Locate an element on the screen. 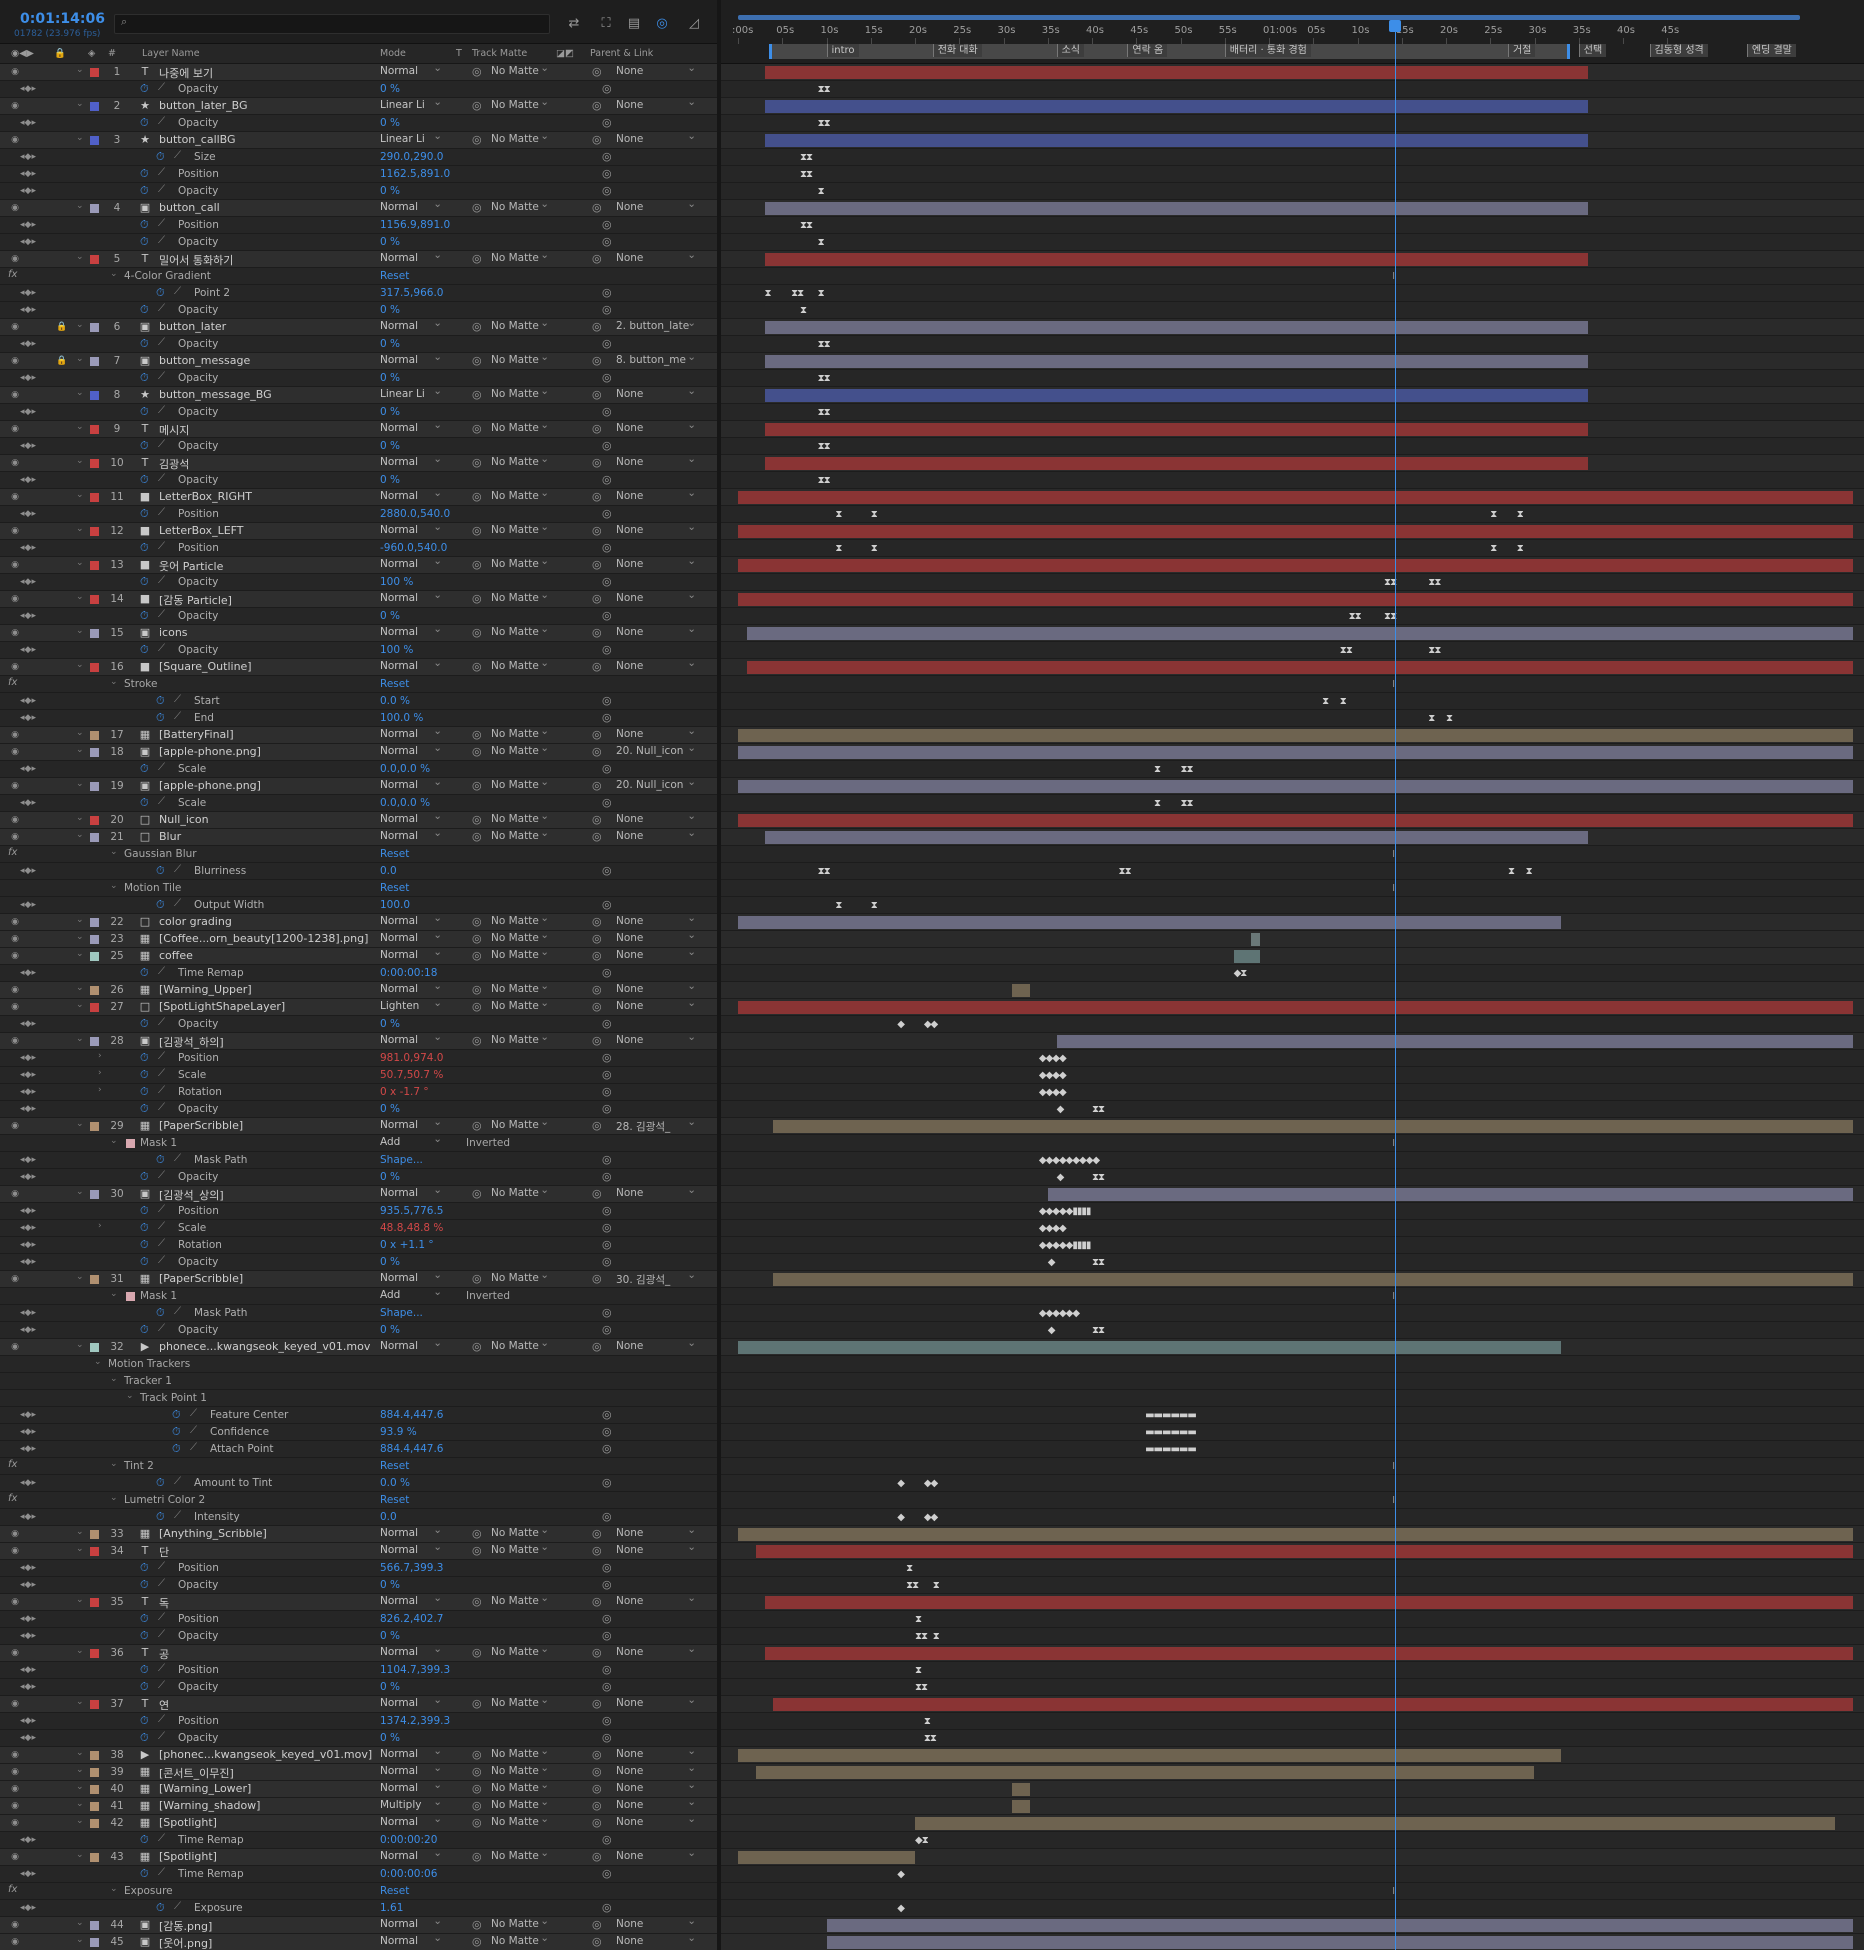  layer-row: ◉ ⌄ 35 T독 Normal ◎ No Matte ◎ None is located at coordinates (358, 1601).